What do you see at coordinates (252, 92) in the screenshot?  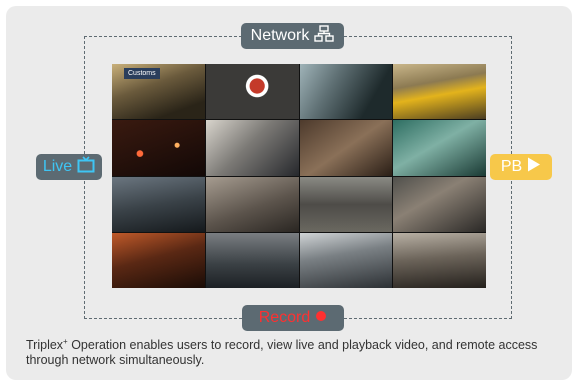 I see `camera-feed-underground-sign` at bounding box center [252, 92].